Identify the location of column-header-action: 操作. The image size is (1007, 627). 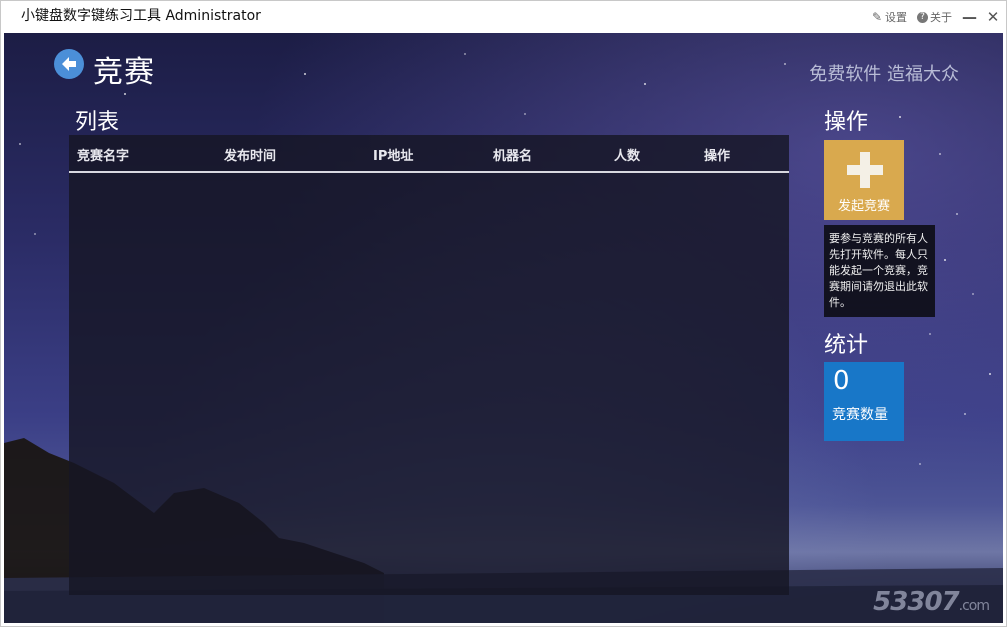
(717, 154).